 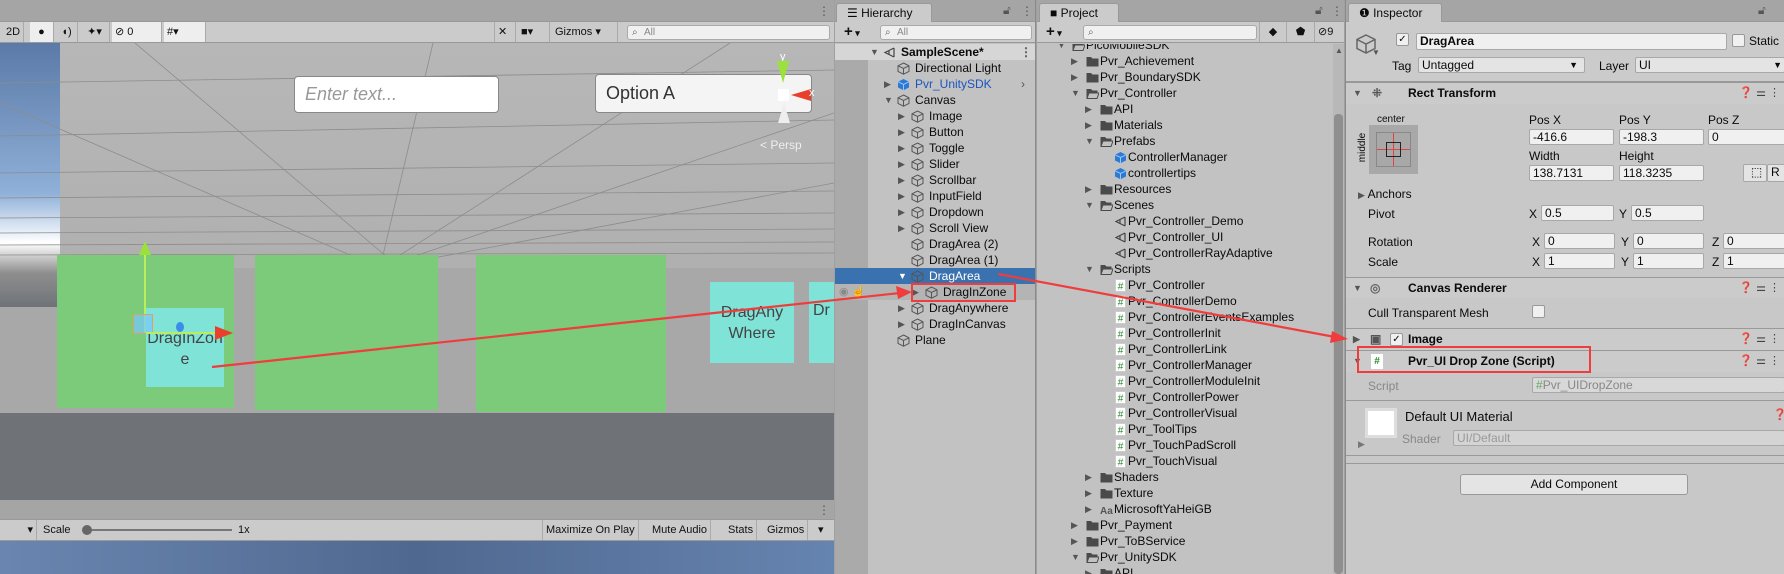 What do you see at coordinates (852, 292) in the screenshot?
I see `visibility-pick-icons: ◉ ☝` at bounding box center [852, 292].